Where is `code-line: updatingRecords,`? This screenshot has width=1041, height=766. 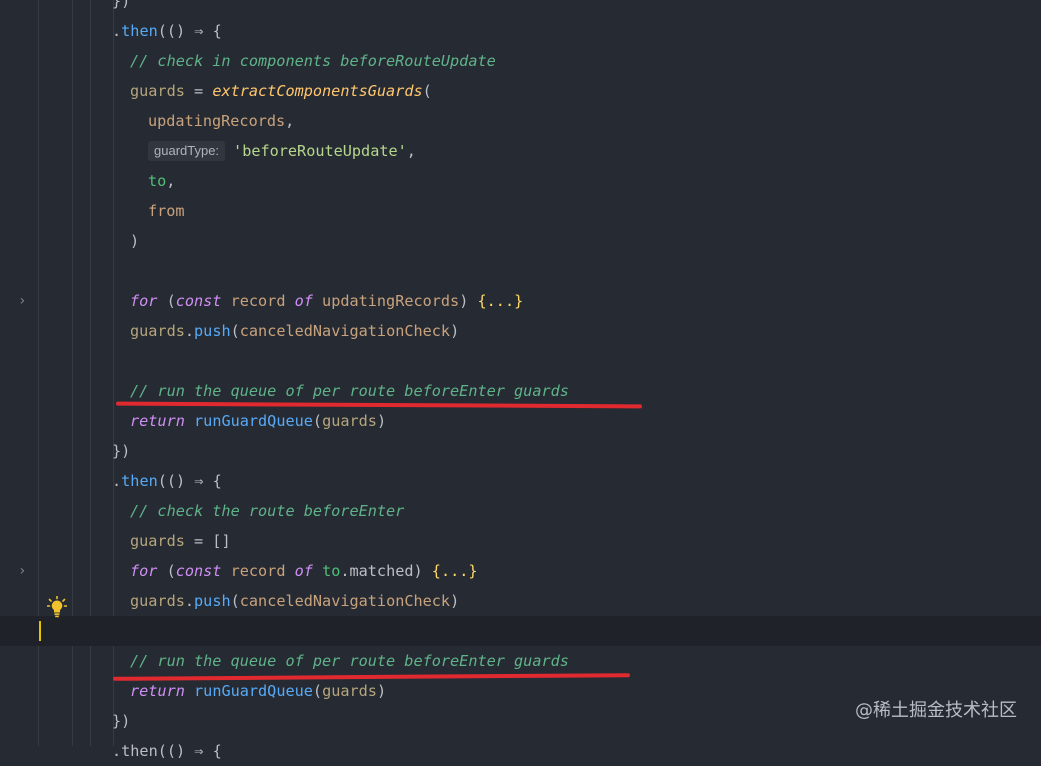 code-line: updatingRecords, is located at coordinates (520, 121).